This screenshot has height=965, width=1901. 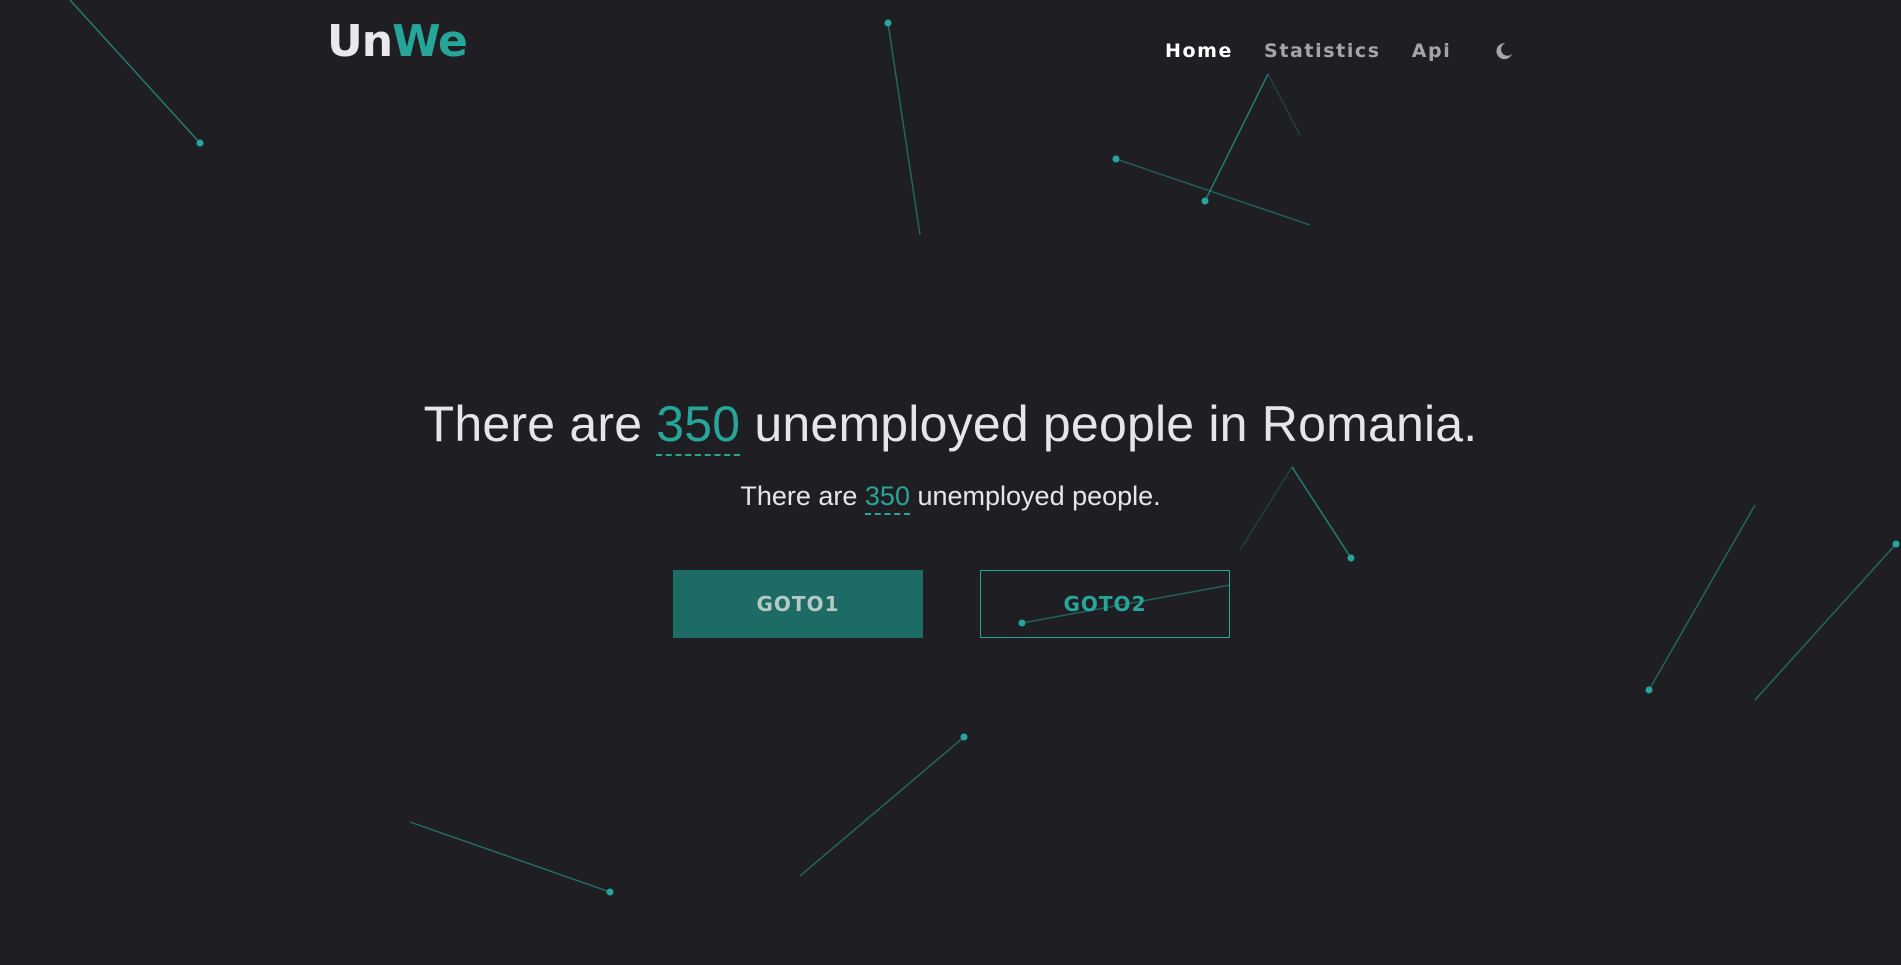 What do you see at coordinates (1322, 51) in the screenshot?
I see `nav-item-statistics: Statistics` at bounding box center [1322, 51].